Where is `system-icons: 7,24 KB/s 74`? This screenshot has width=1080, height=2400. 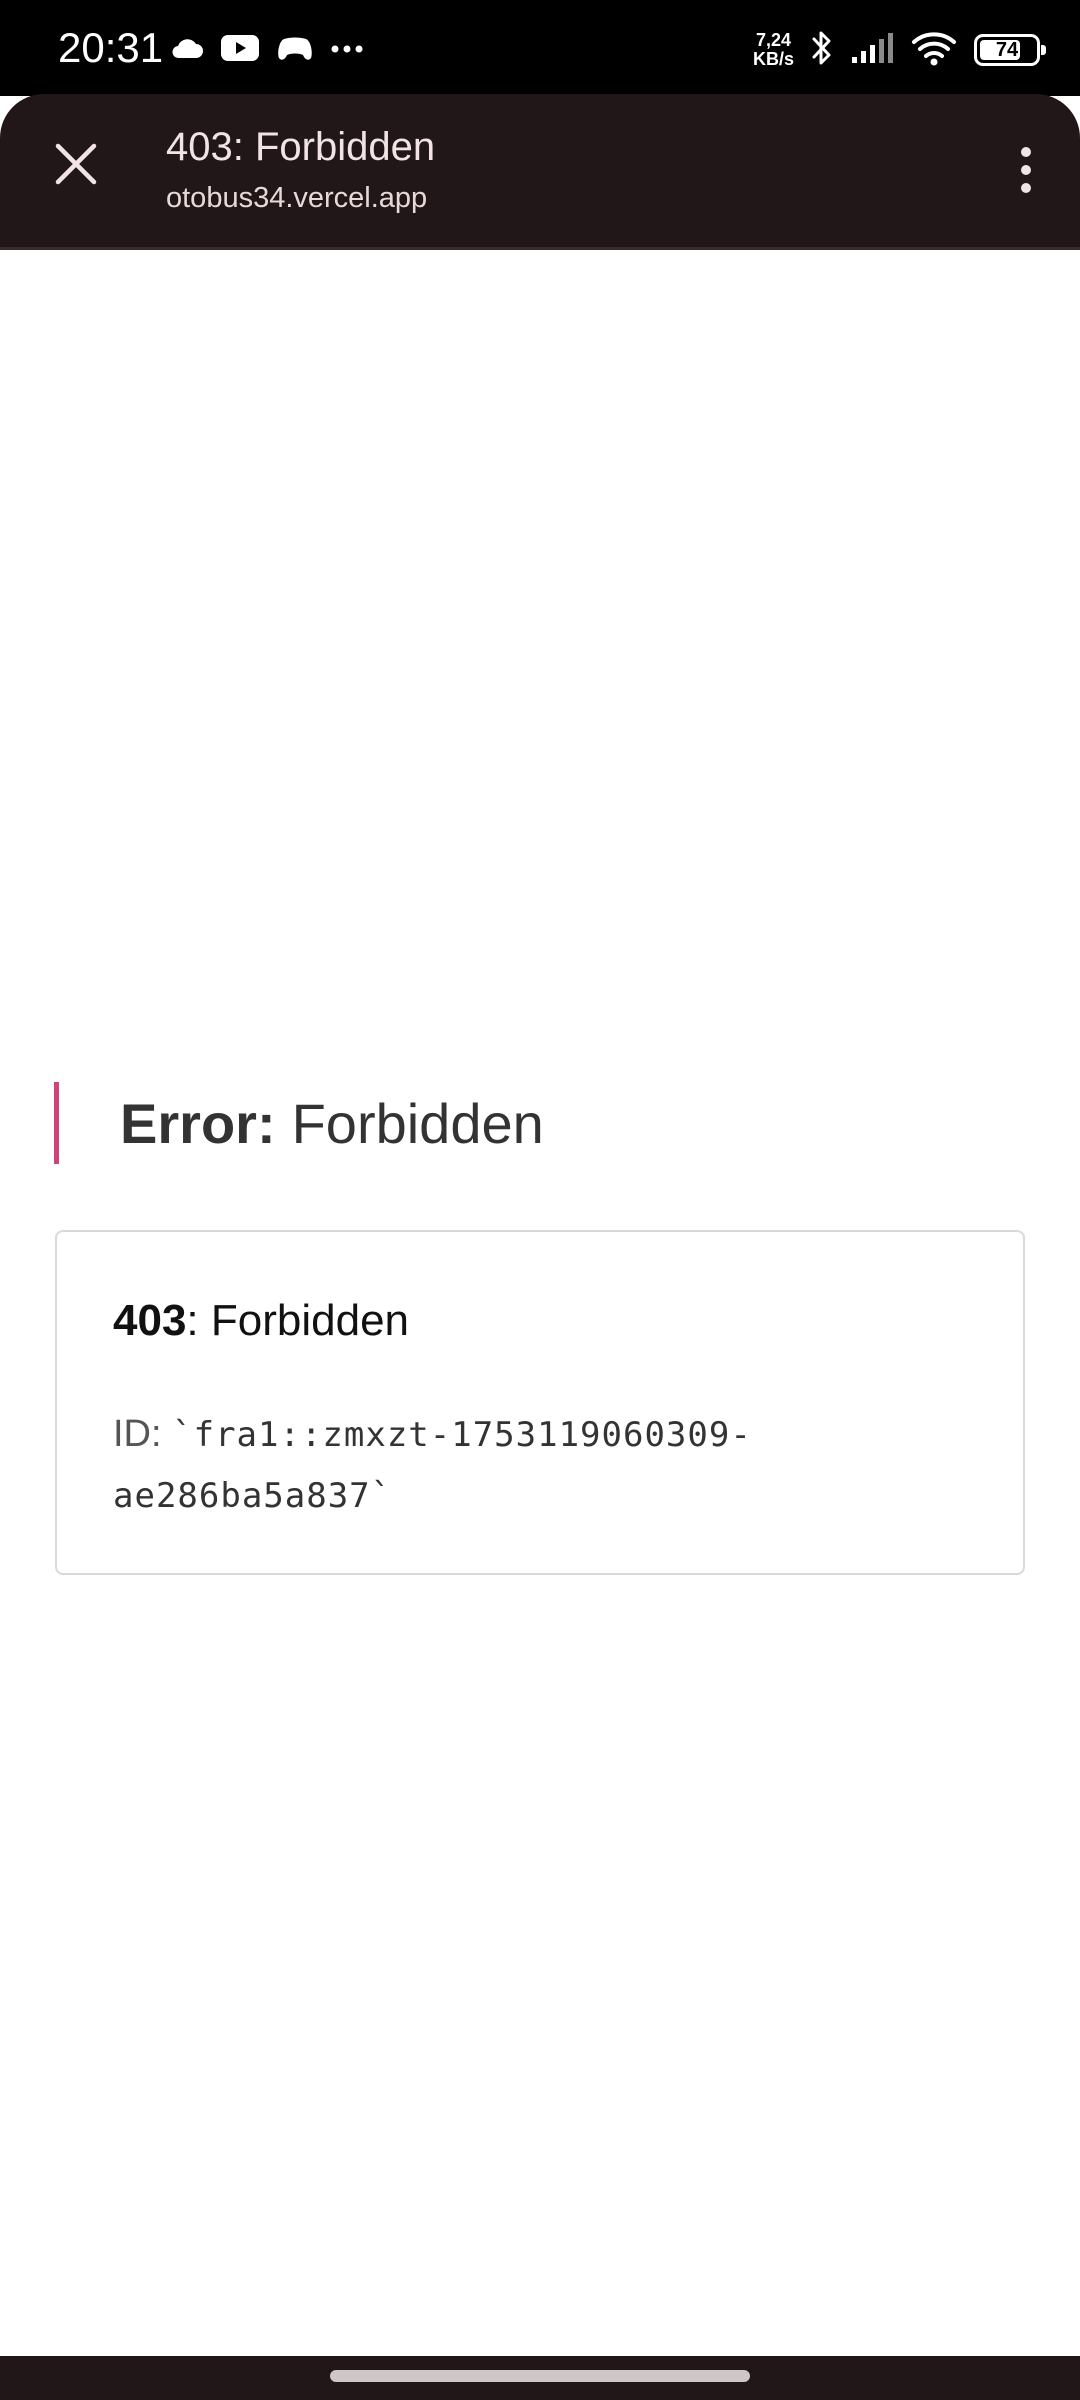 system-icons: 7,24 KB/s 74 is located at coordinates (899, 50).